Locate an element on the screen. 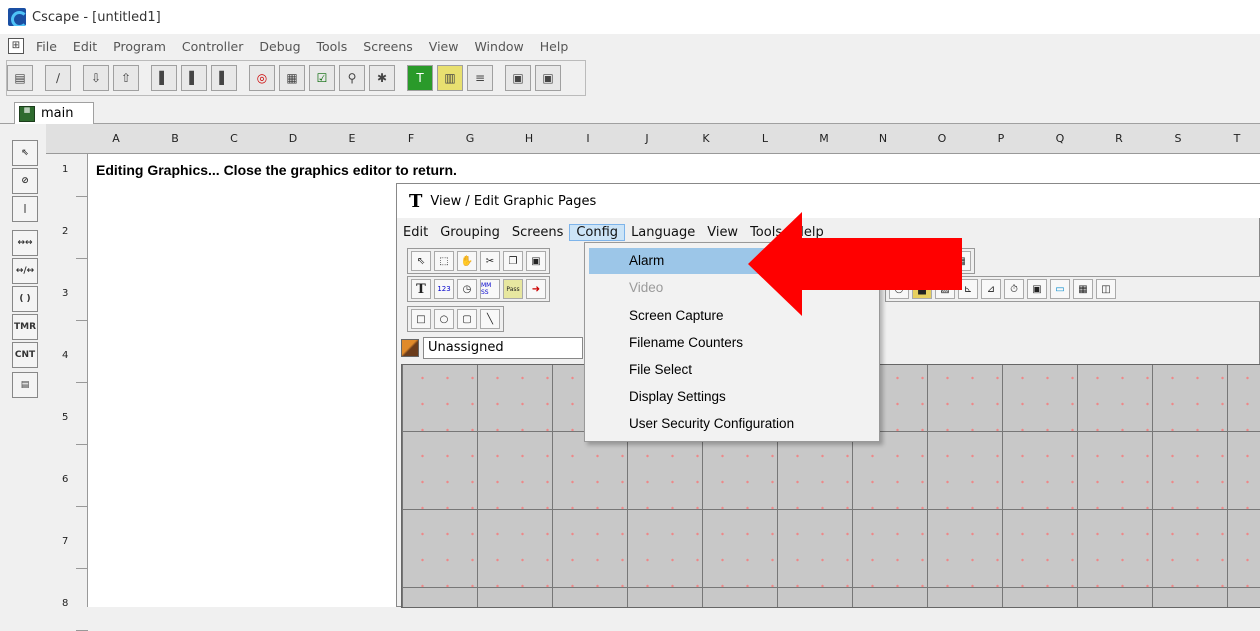 The height and width of the screenshot is (631, 1260). copy-icon: ❐ is located at coordinates (513, 261).